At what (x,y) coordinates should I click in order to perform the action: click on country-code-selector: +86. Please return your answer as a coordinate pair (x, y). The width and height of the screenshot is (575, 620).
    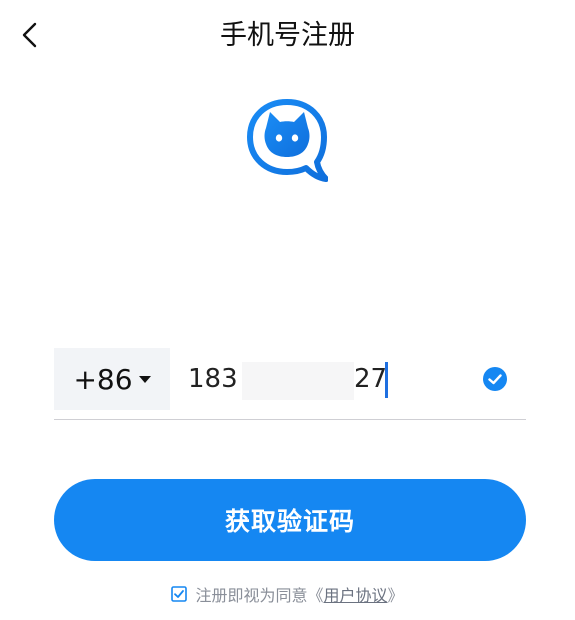
    Looking at the image, I should click on (112, 379).